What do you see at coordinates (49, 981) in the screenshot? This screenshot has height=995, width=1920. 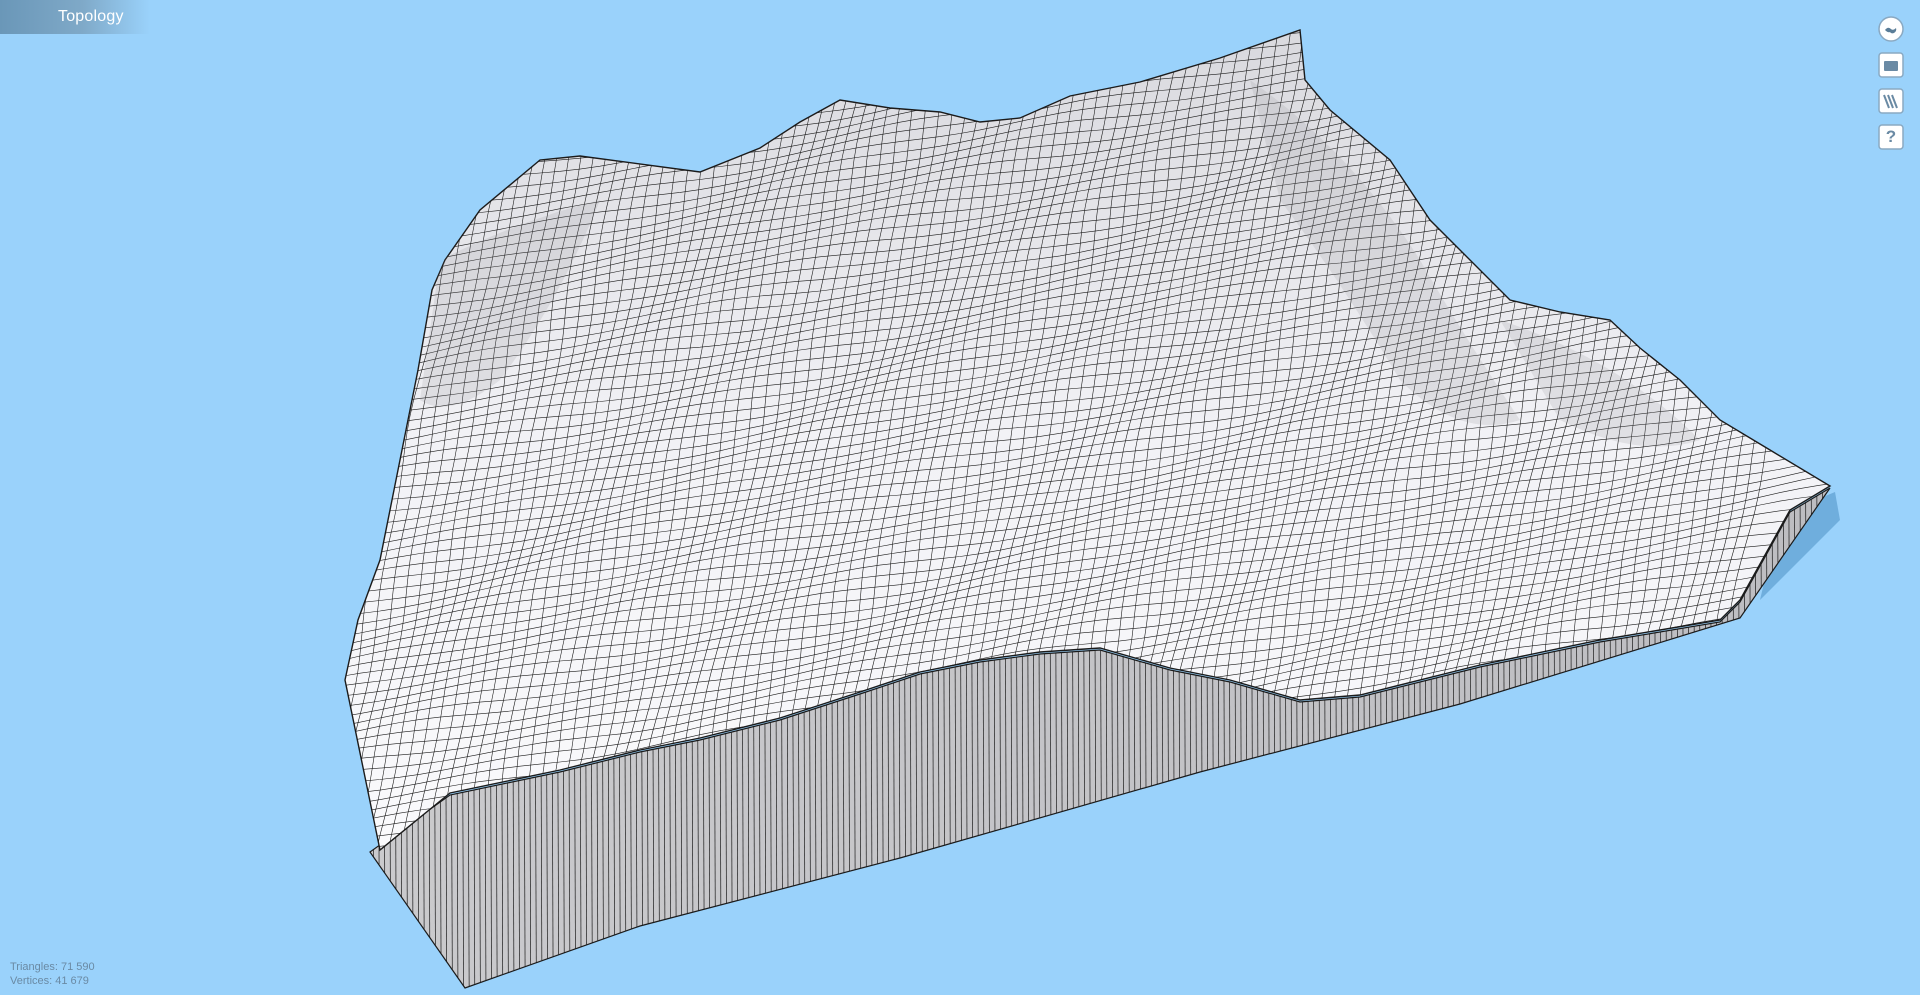 I see `vertices-count: Vertices: 41 679` at bounding box center [49, 981].